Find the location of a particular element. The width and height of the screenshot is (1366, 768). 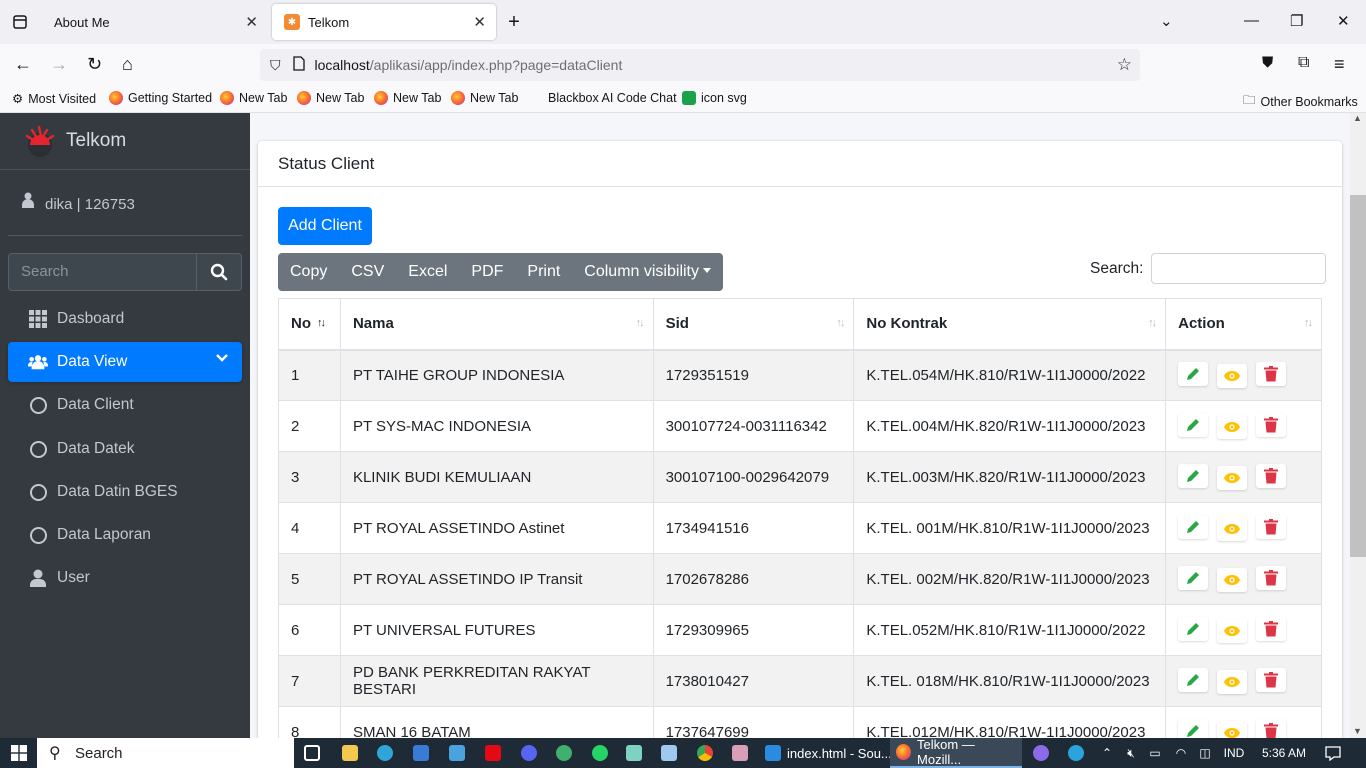

close-window-icon: ✕ is located at coordinates (1343, 21).